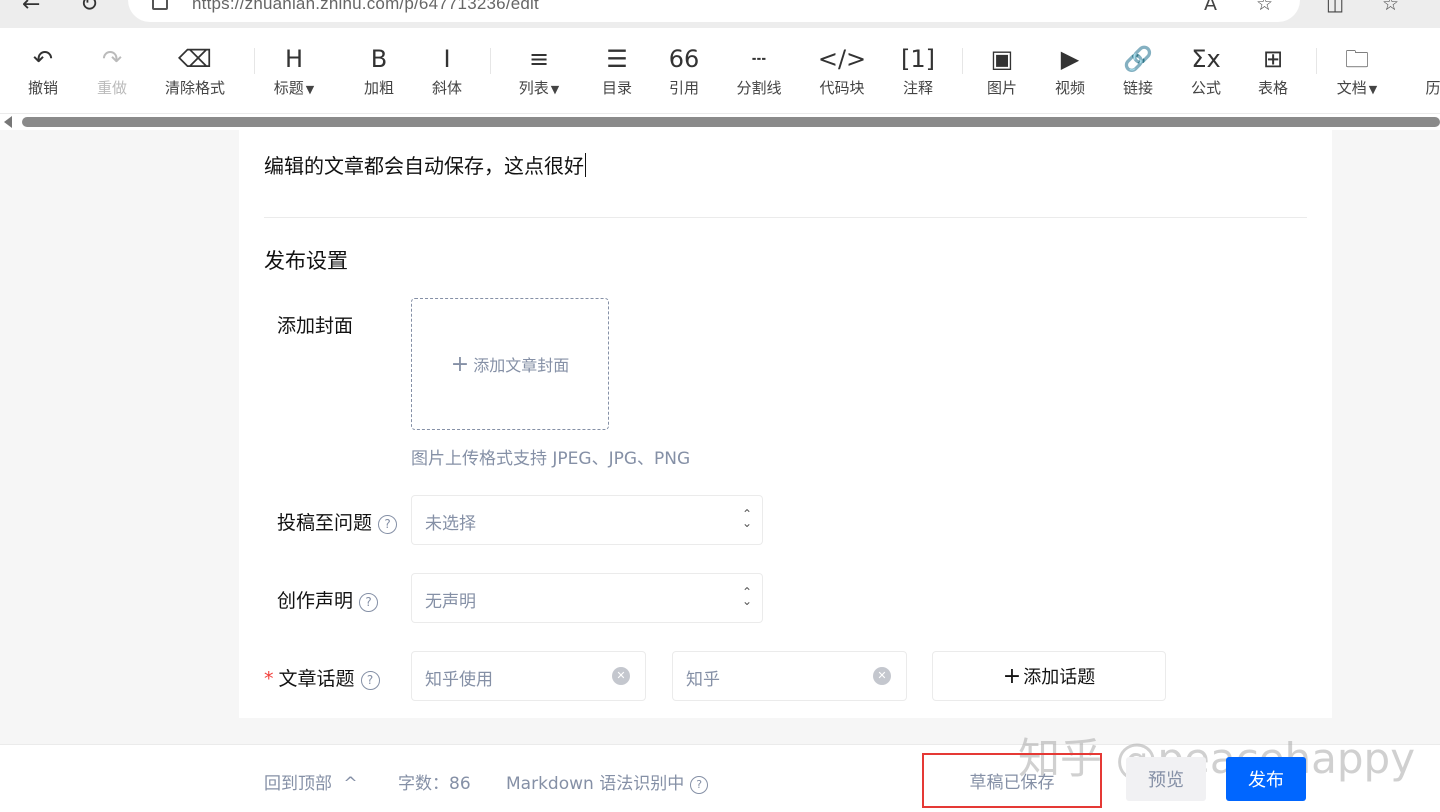  What do you see at coordinates (617, 59) in the screenshot?
I see `toc-icon: ☰` at bounding box center [617, 59].